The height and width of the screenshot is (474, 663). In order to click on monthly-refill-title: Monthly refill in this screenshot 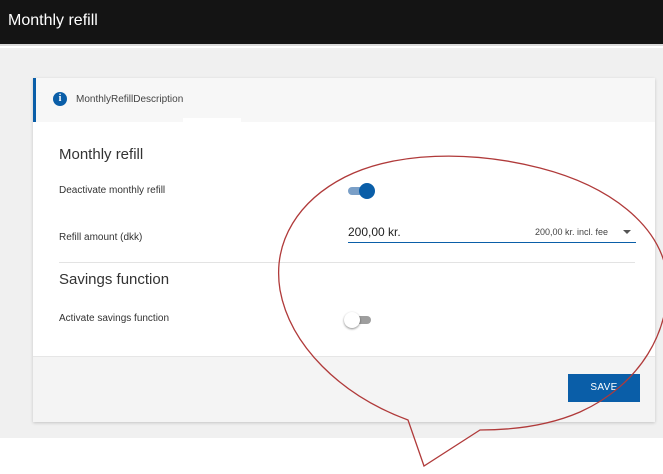, I will do `click(101, 154)`.